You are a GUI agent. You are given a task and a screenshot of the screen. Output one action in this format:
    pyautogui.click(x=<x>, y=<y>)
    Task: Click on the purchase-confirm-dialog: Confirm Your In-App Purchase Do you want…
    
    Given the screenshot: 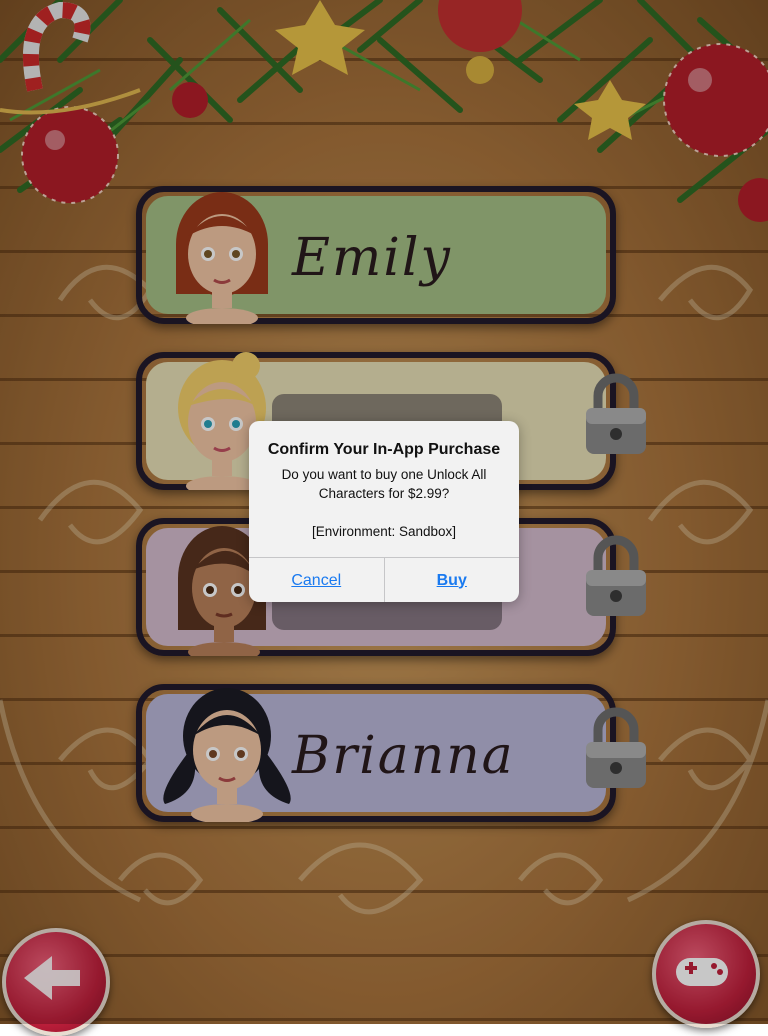 What is the action you would take?
    pyautogui.click(x=384, y=511)
    